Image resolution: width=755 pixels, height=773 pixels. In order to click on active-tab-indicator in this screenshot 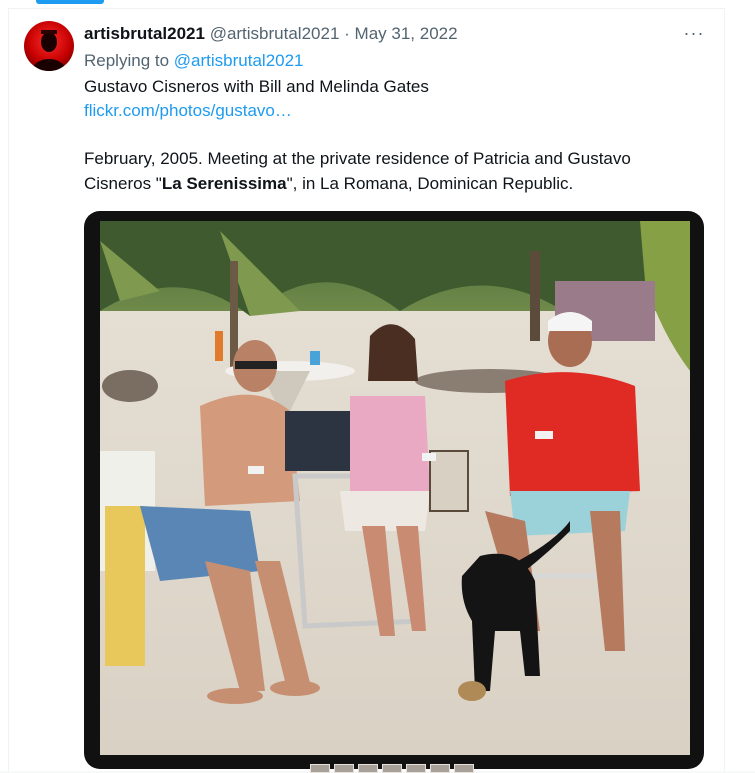, I will do `click(70, 2)`.